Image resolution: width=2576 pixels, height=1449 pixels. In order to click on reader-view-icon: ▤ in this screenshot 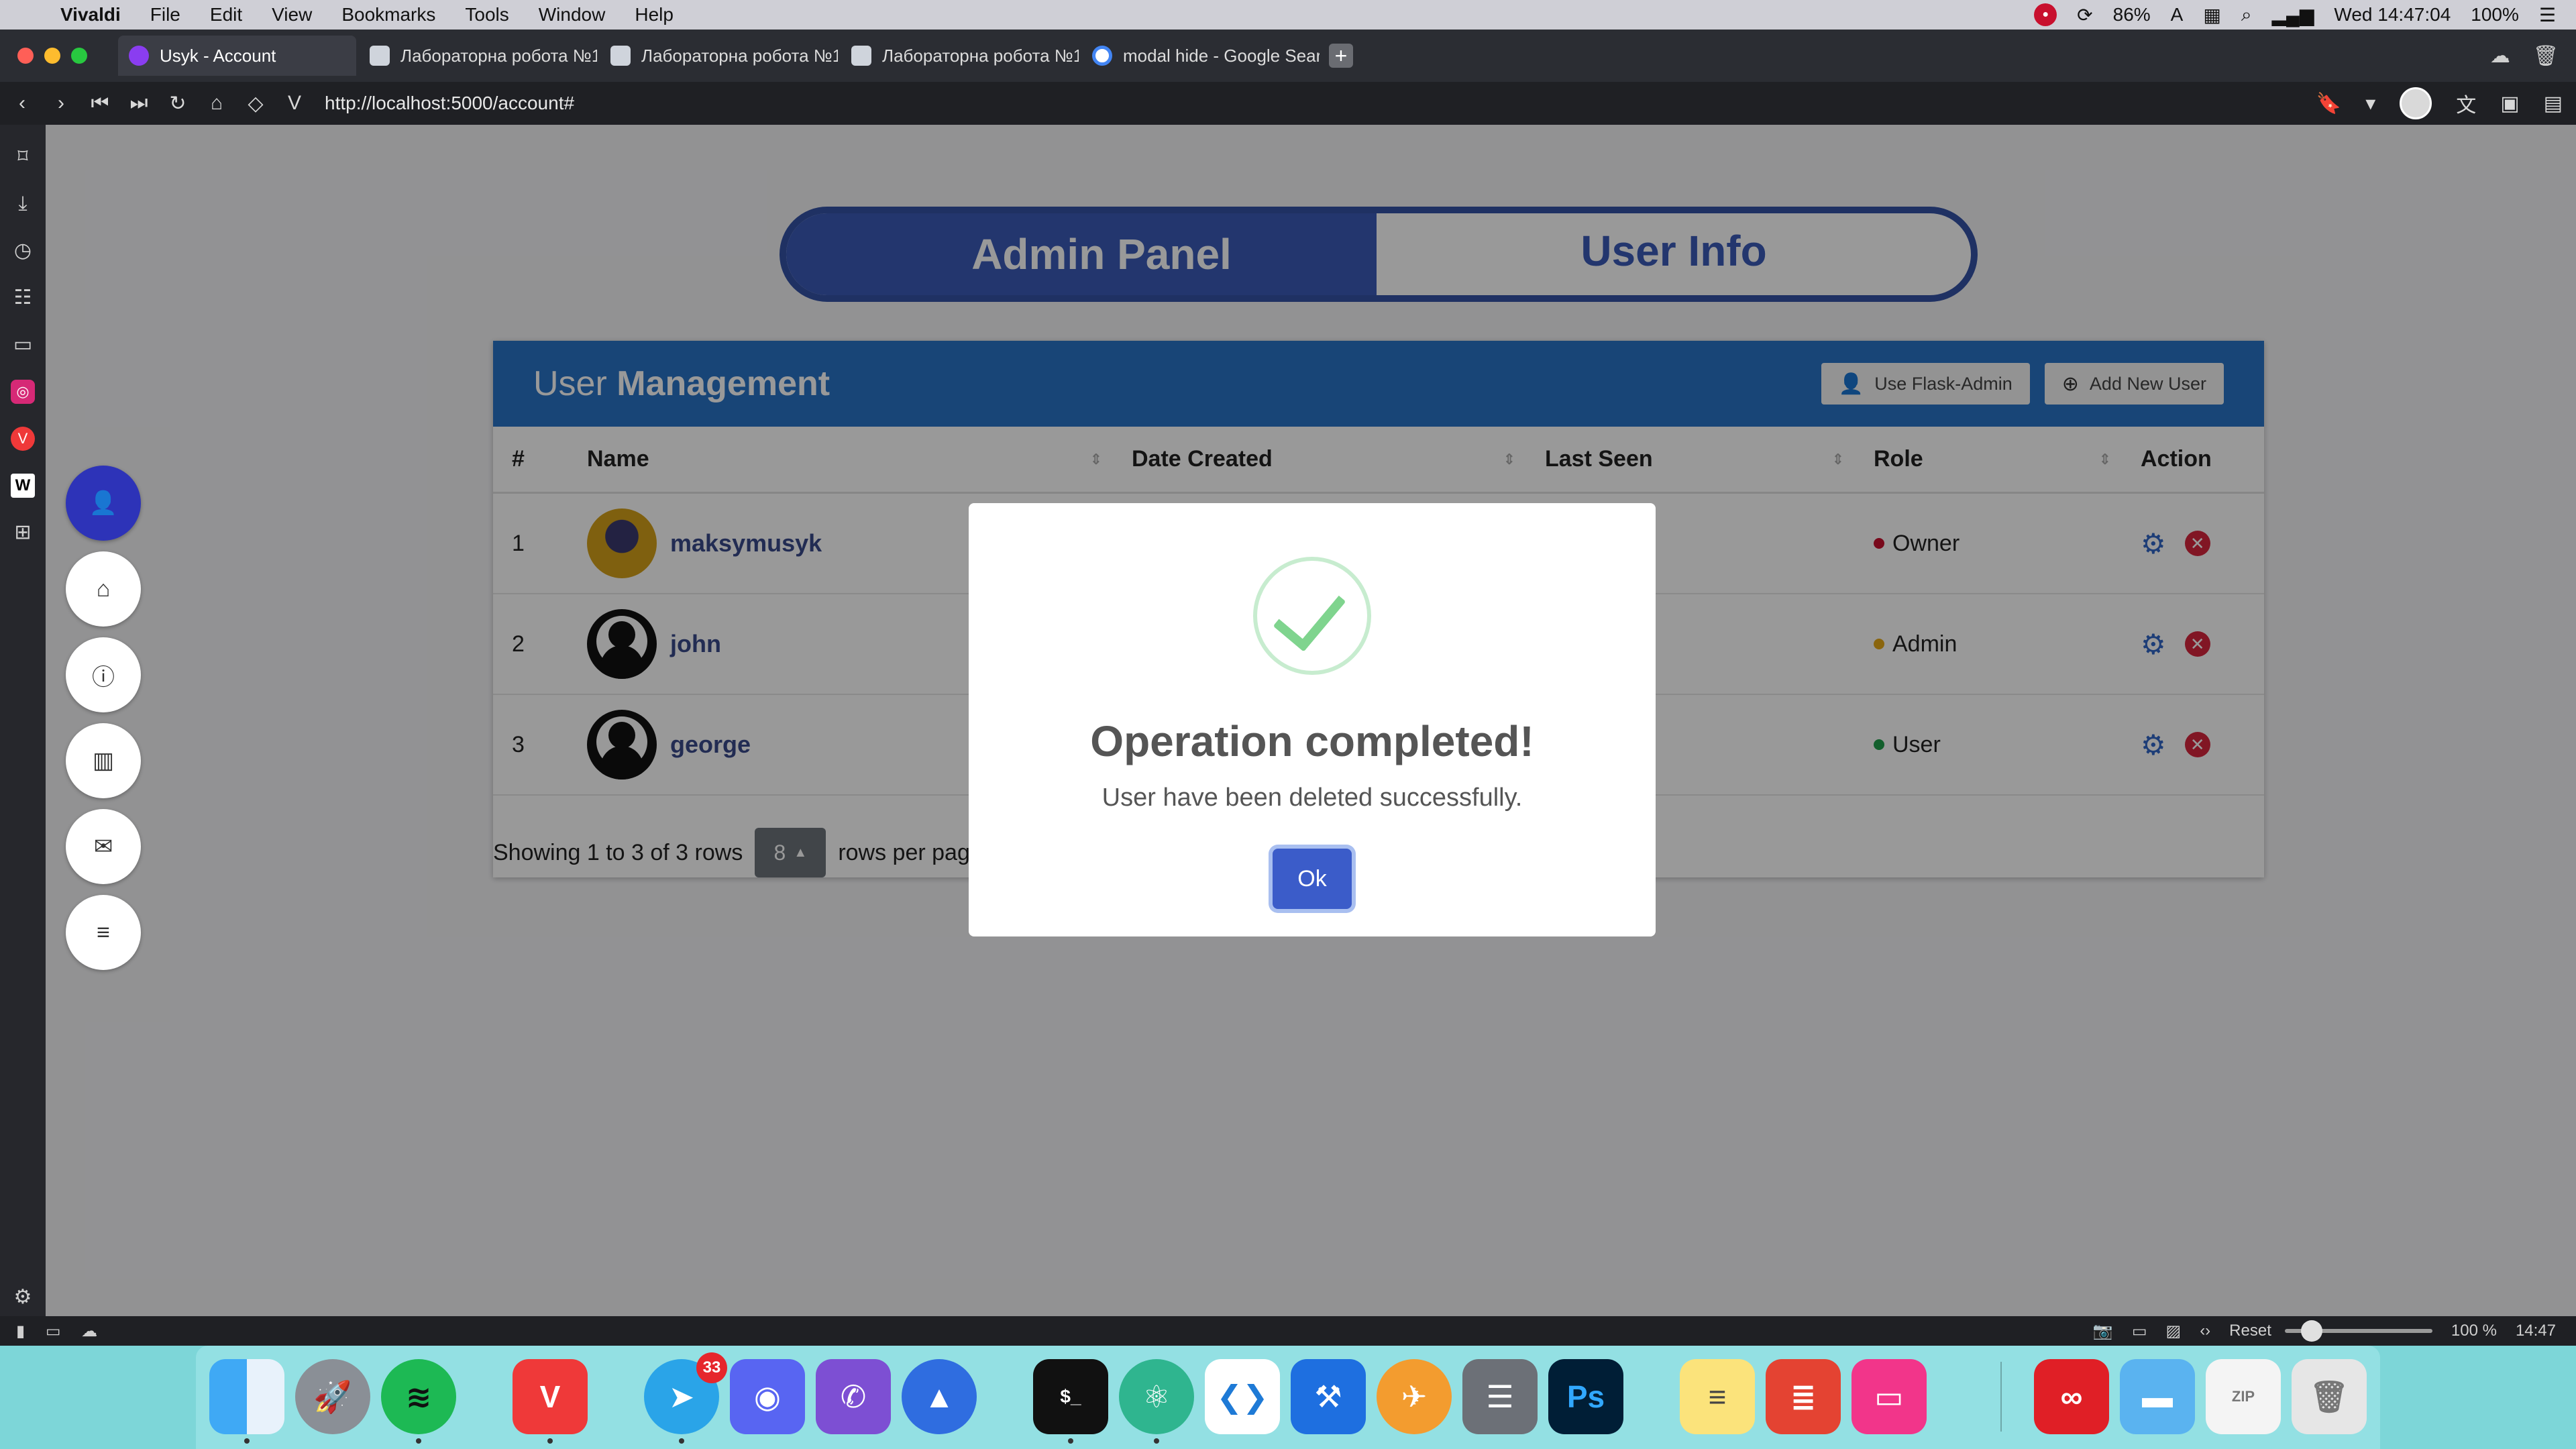, I will do `click(2553, 103)`.